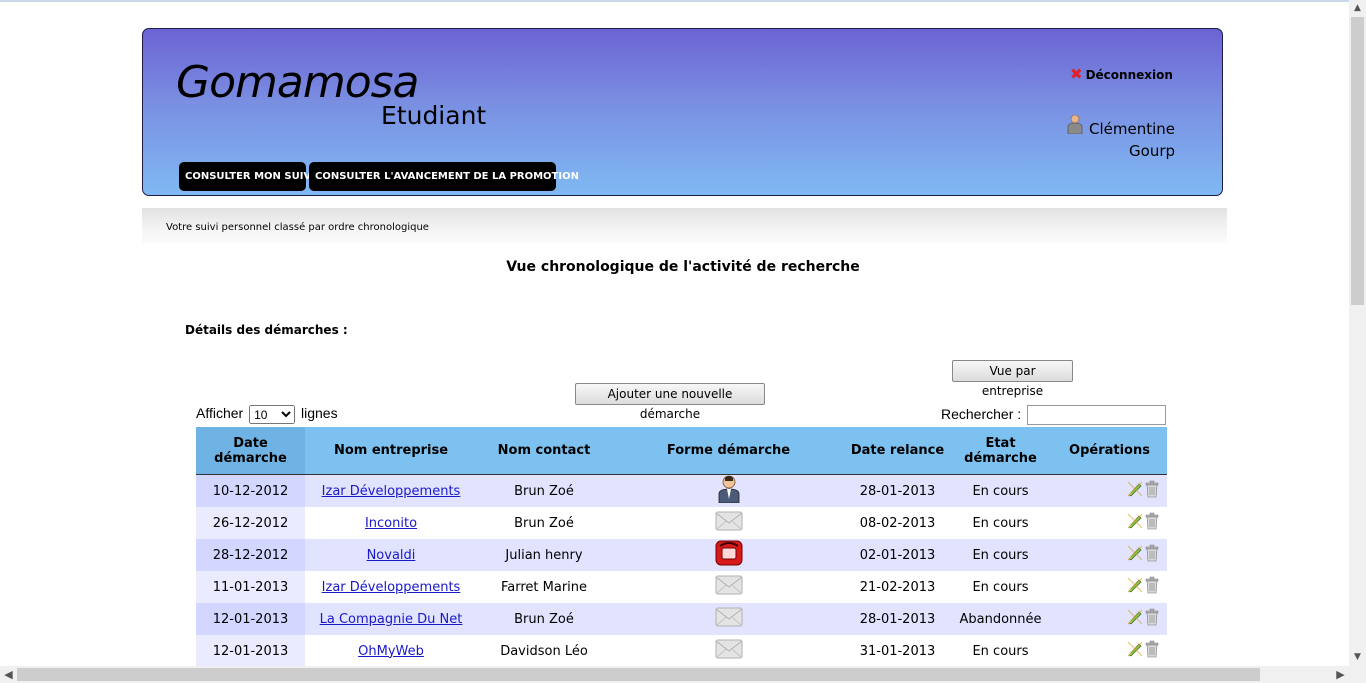 The image size is (1366, 683). What do you see at coordinates (250, 555) in the screenshot?
I see `cell-date: 28-12-2012` at bounding box center [250, 555].